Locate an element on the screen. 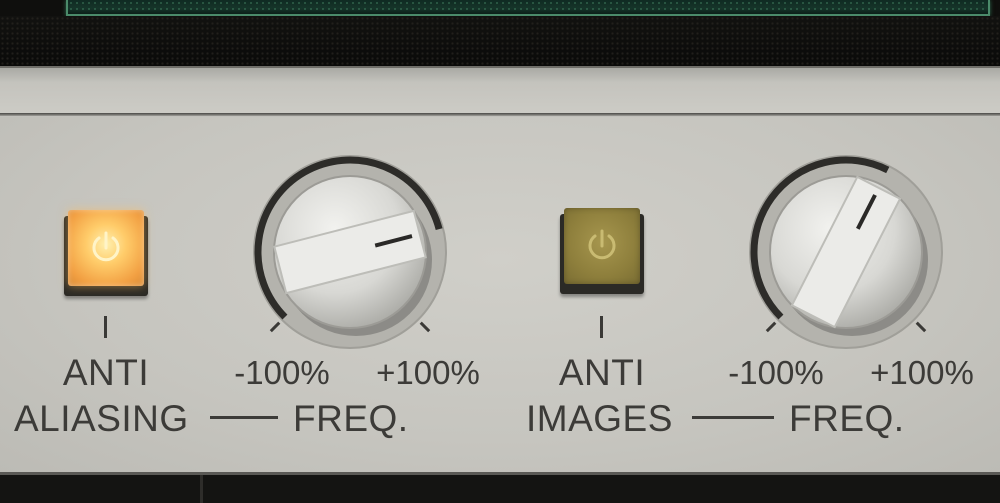 The image size is (1000, 503). anti-aliasing-label-line2: ALIASING is located at coordinates (101, 418).